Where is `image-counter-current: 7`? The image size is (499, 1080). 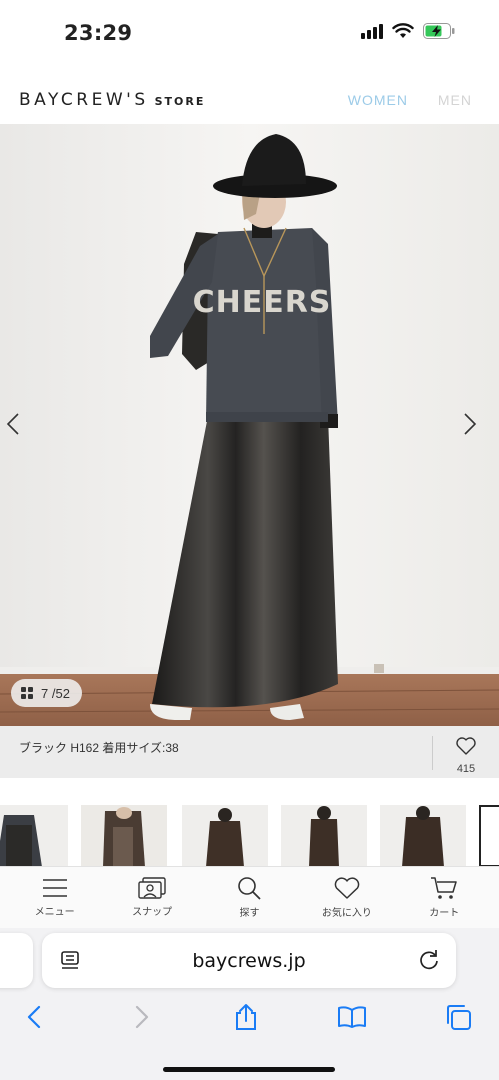
image-counter-current: 7 is located at coordinates (45, 693).